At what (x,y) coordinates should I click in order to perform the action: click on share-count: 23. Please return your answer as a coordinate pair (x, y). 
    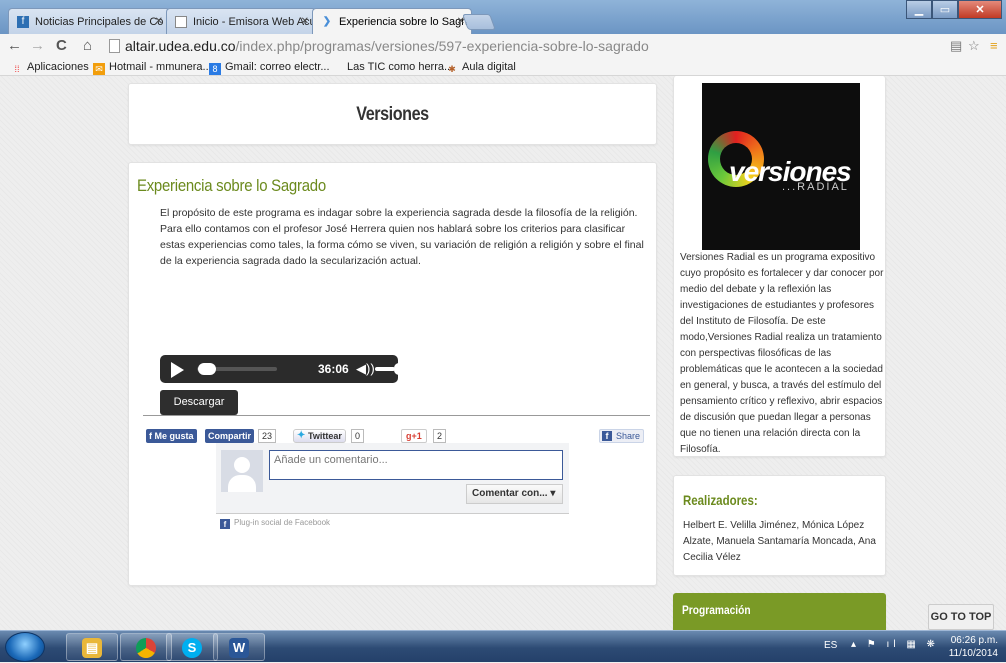
    Looking at the image, I should click on (267, 436).